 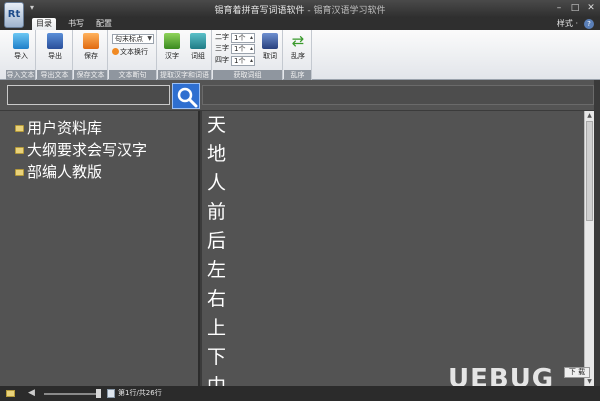 I want to click on four-char-count-stepper: 1个 ▴, so click(x=243, y=61).